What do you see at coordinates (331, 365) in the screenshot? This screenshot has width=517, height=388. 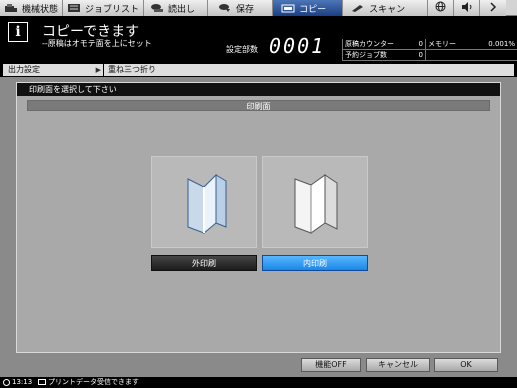 I see `function-off-button: 機能OFF` at bounding box center [331, 365].